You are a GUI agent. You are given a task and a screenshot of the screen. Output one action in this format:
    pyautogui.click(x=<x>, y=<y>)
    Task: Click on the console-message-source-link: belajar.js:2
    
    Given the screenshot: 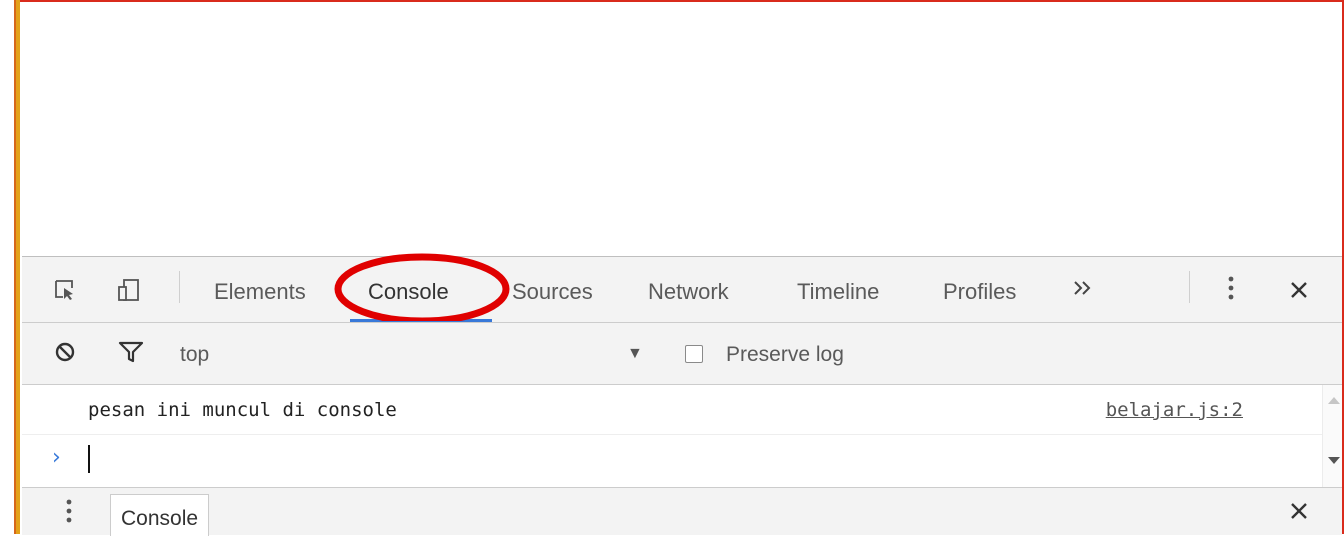 What is the action you would take?
    pyautogui.click(x=1174, y=410)
    